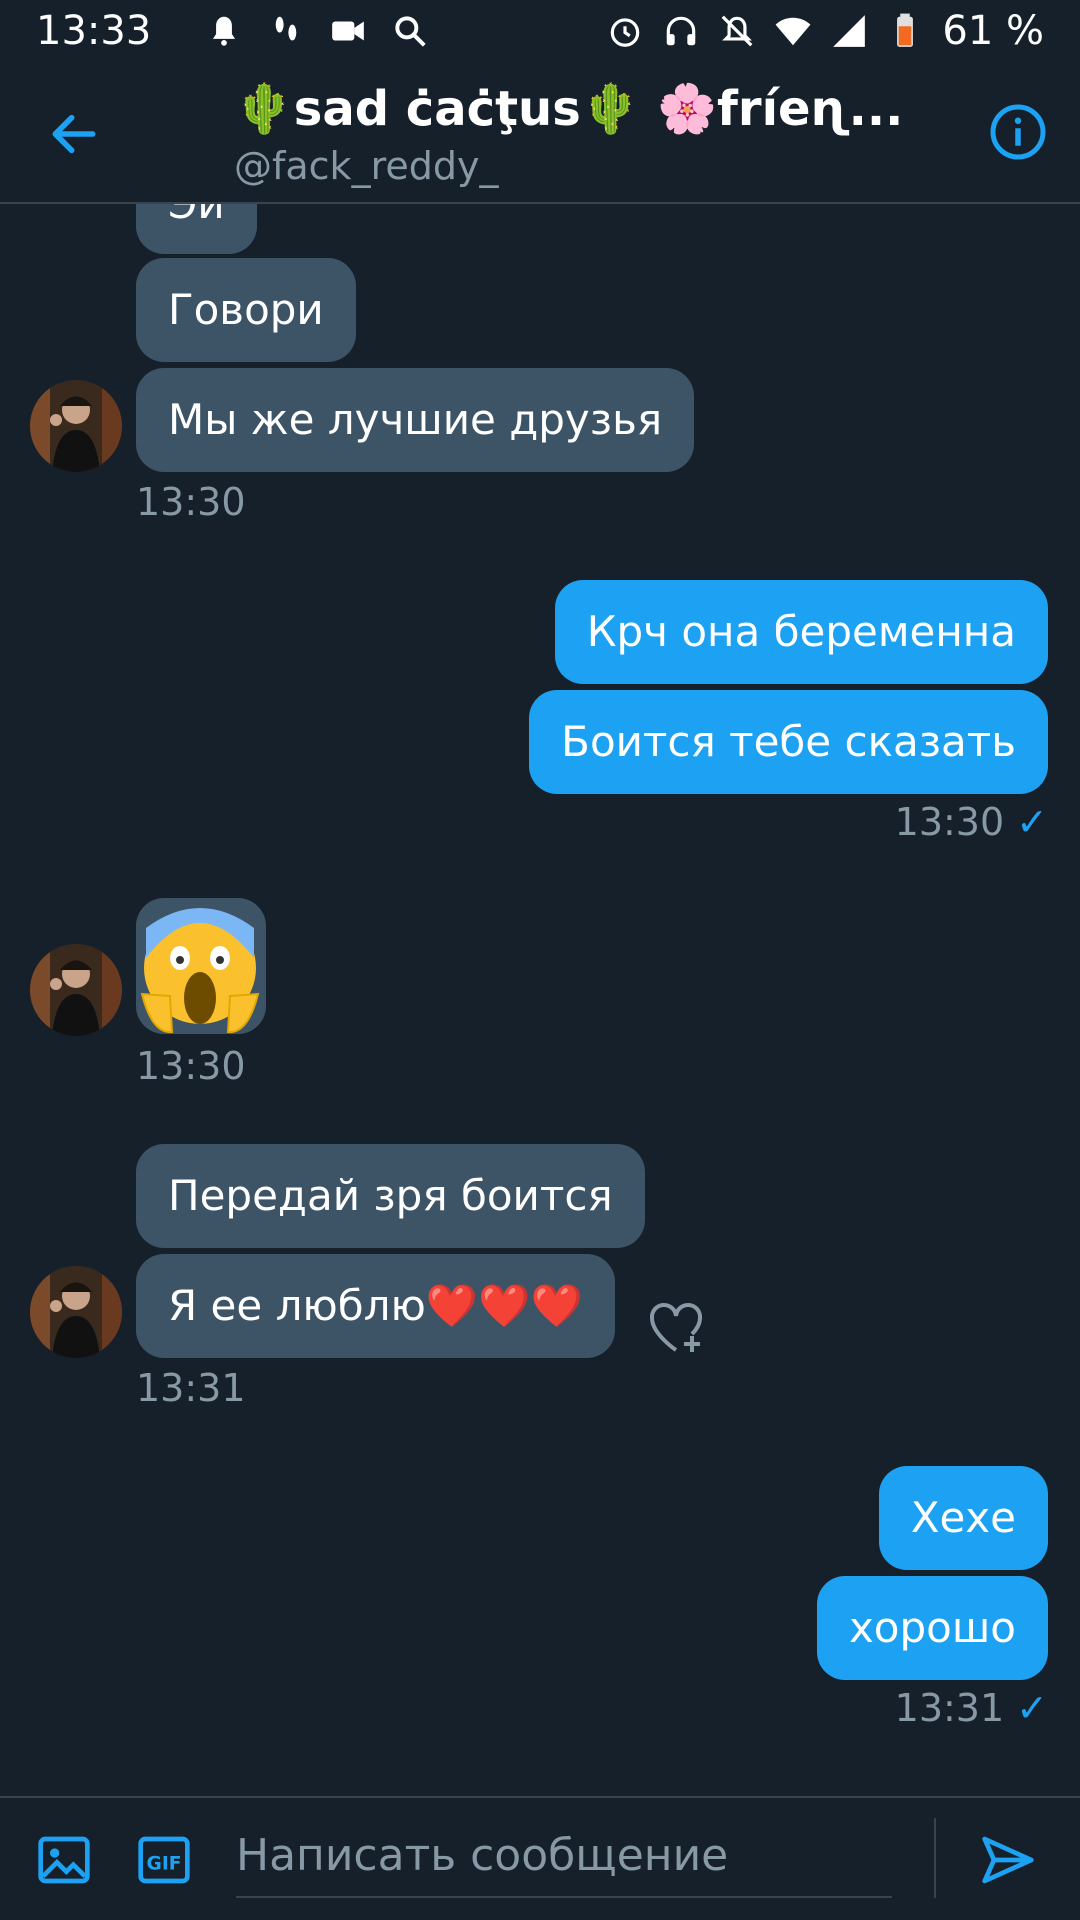 The image size is (1080, 1920). What do you see at coordinates (348, 31) in the screenshot?
I see `video-icon` at bounding box center [348, 31].